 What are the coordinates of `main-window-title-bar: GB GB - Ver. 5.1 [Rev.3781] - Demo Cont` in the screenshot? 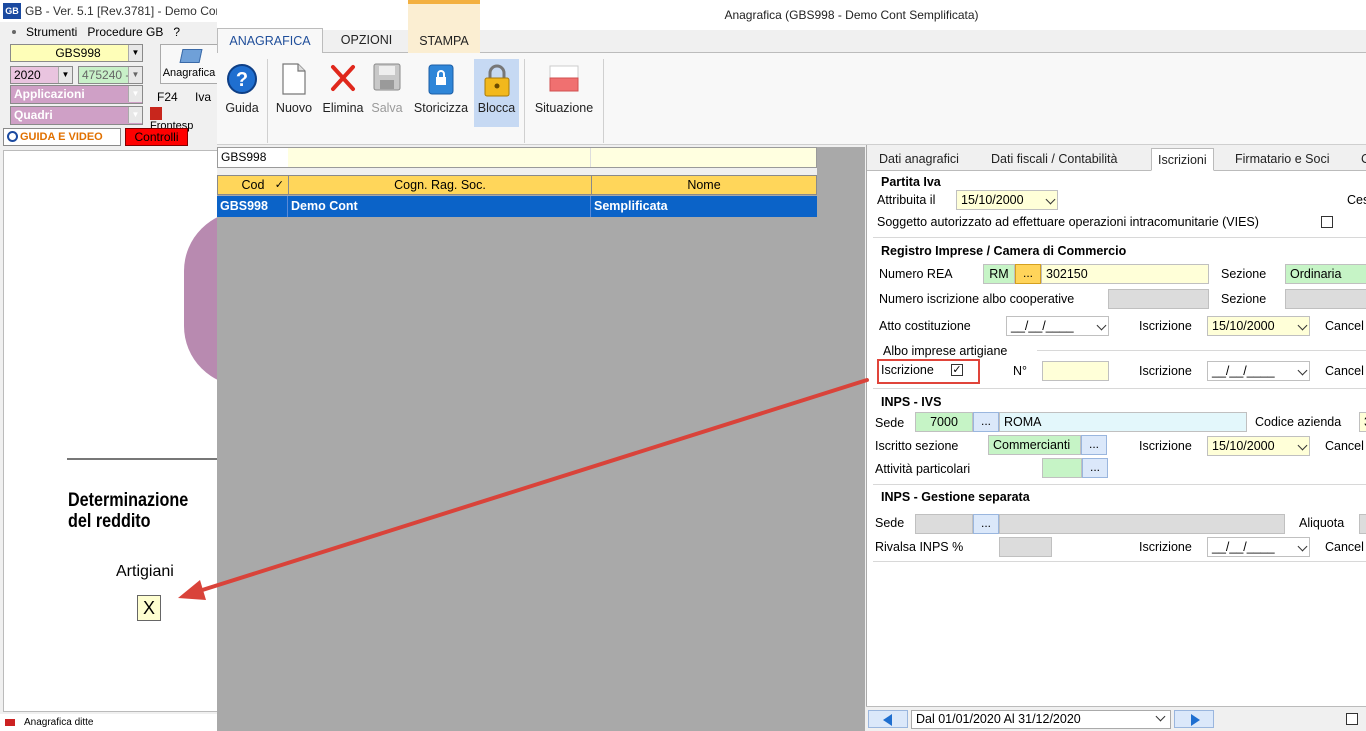 It's located at (109, 11).